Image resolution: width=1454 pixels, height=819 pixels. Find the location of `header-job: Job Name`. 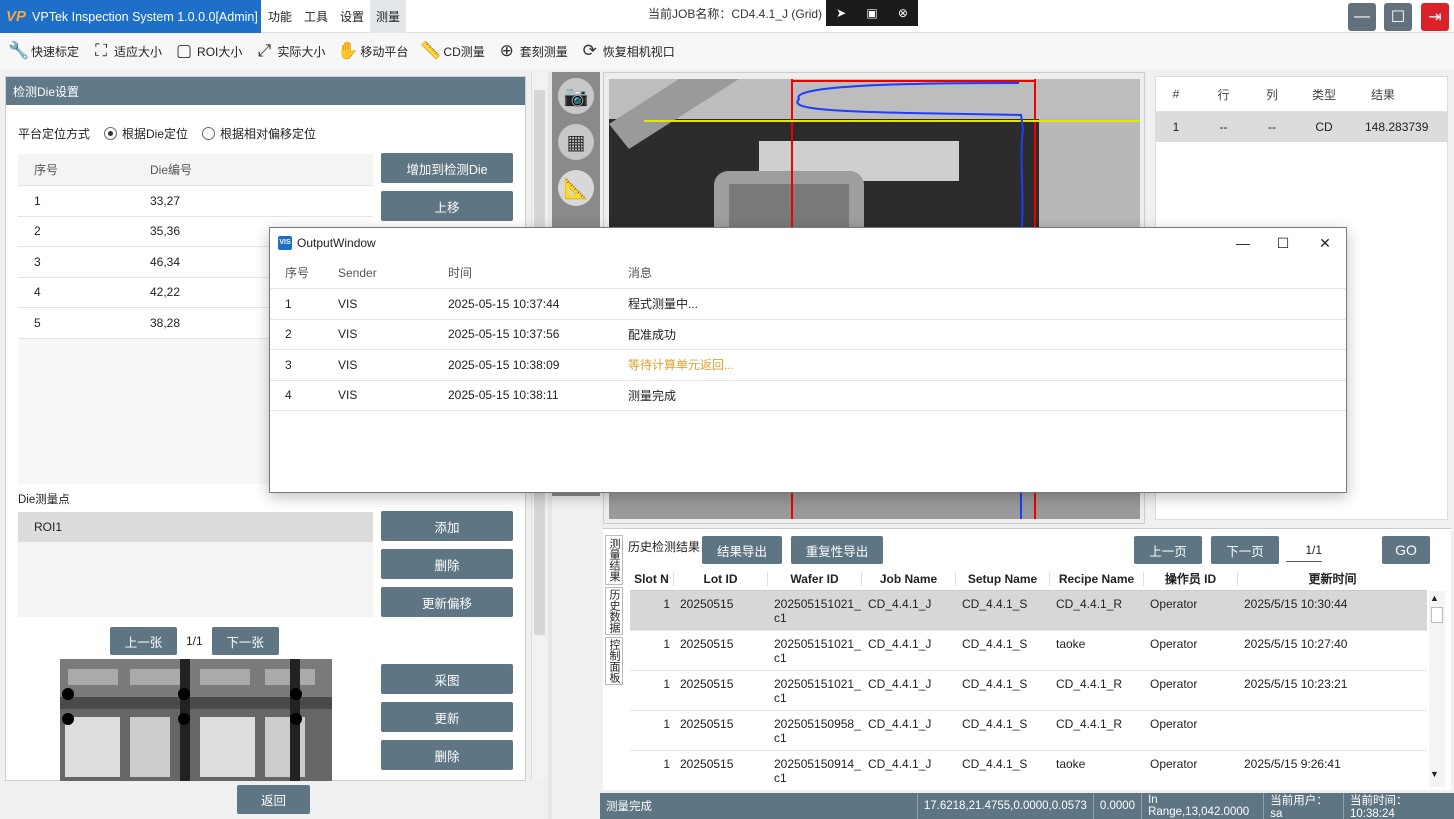

header-job: Job Name is located at coordinates (909, 578).